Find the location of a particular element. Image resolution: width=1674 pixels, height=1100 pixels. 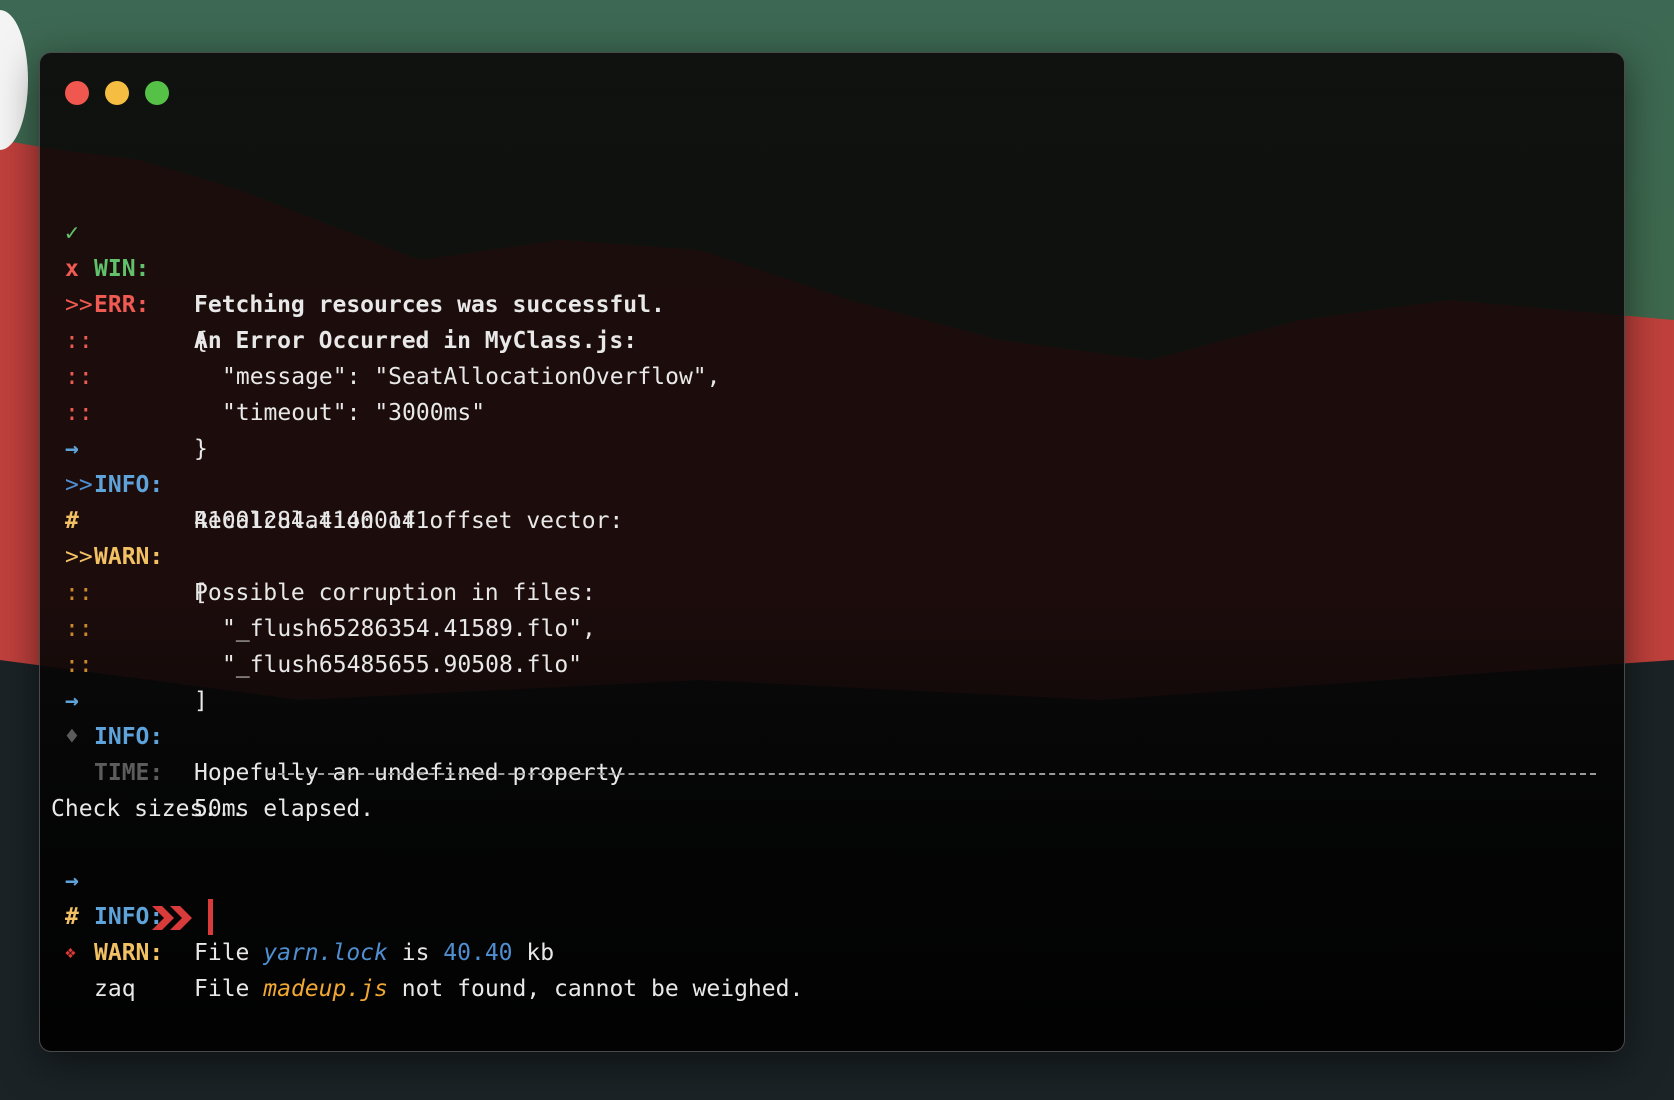

log-line-info: → INFO: Recalculation of offset vector: is located at coordinates (832, 464).